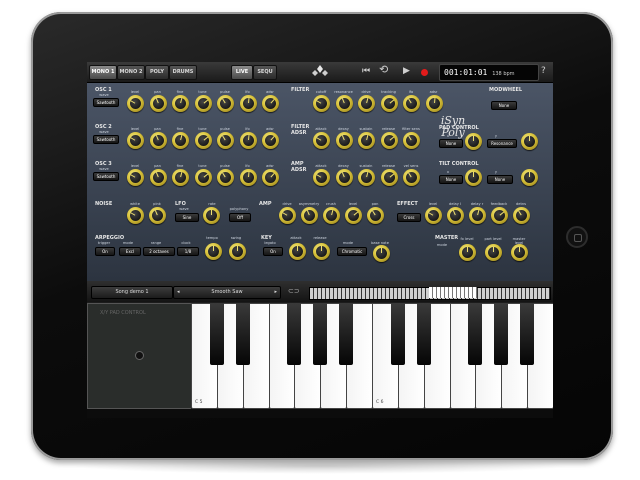  I want to click on tab-poly: POLY, so click(157, 72).